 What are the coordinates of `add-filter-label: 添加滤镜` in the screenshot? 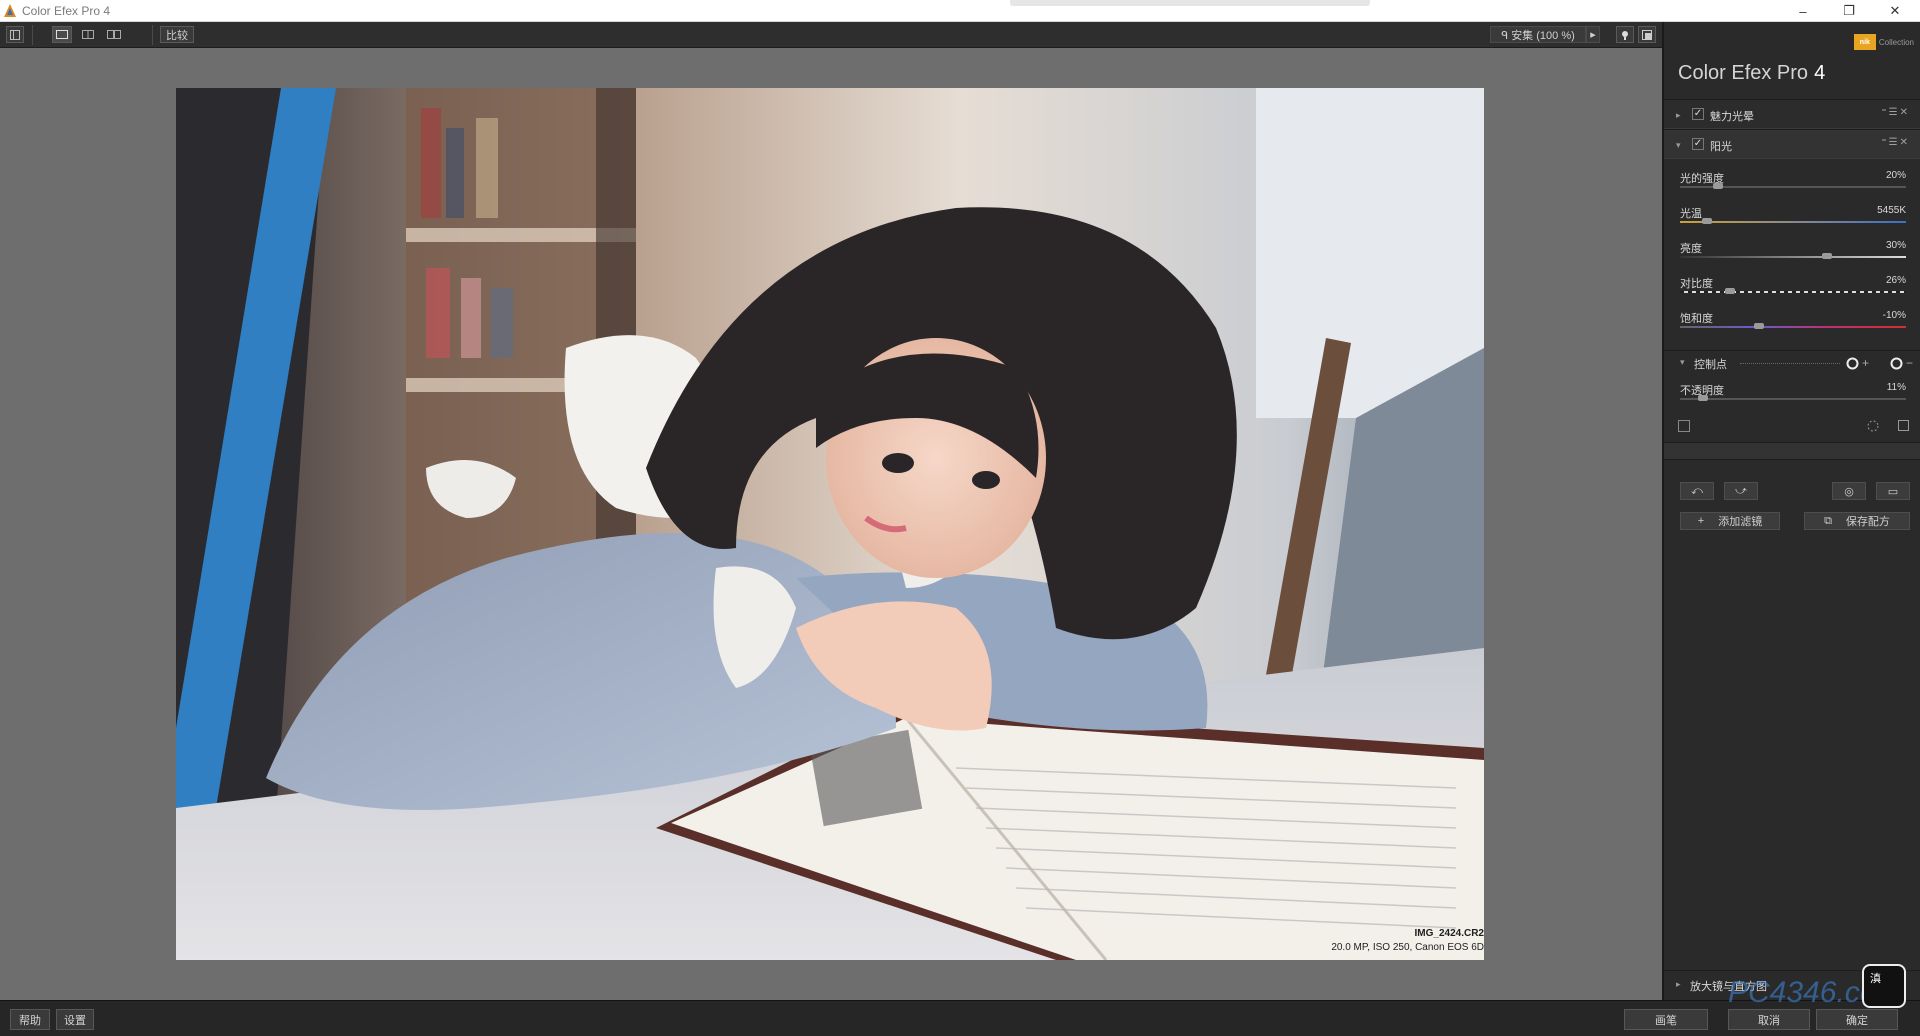 It's located at (1740, 522).